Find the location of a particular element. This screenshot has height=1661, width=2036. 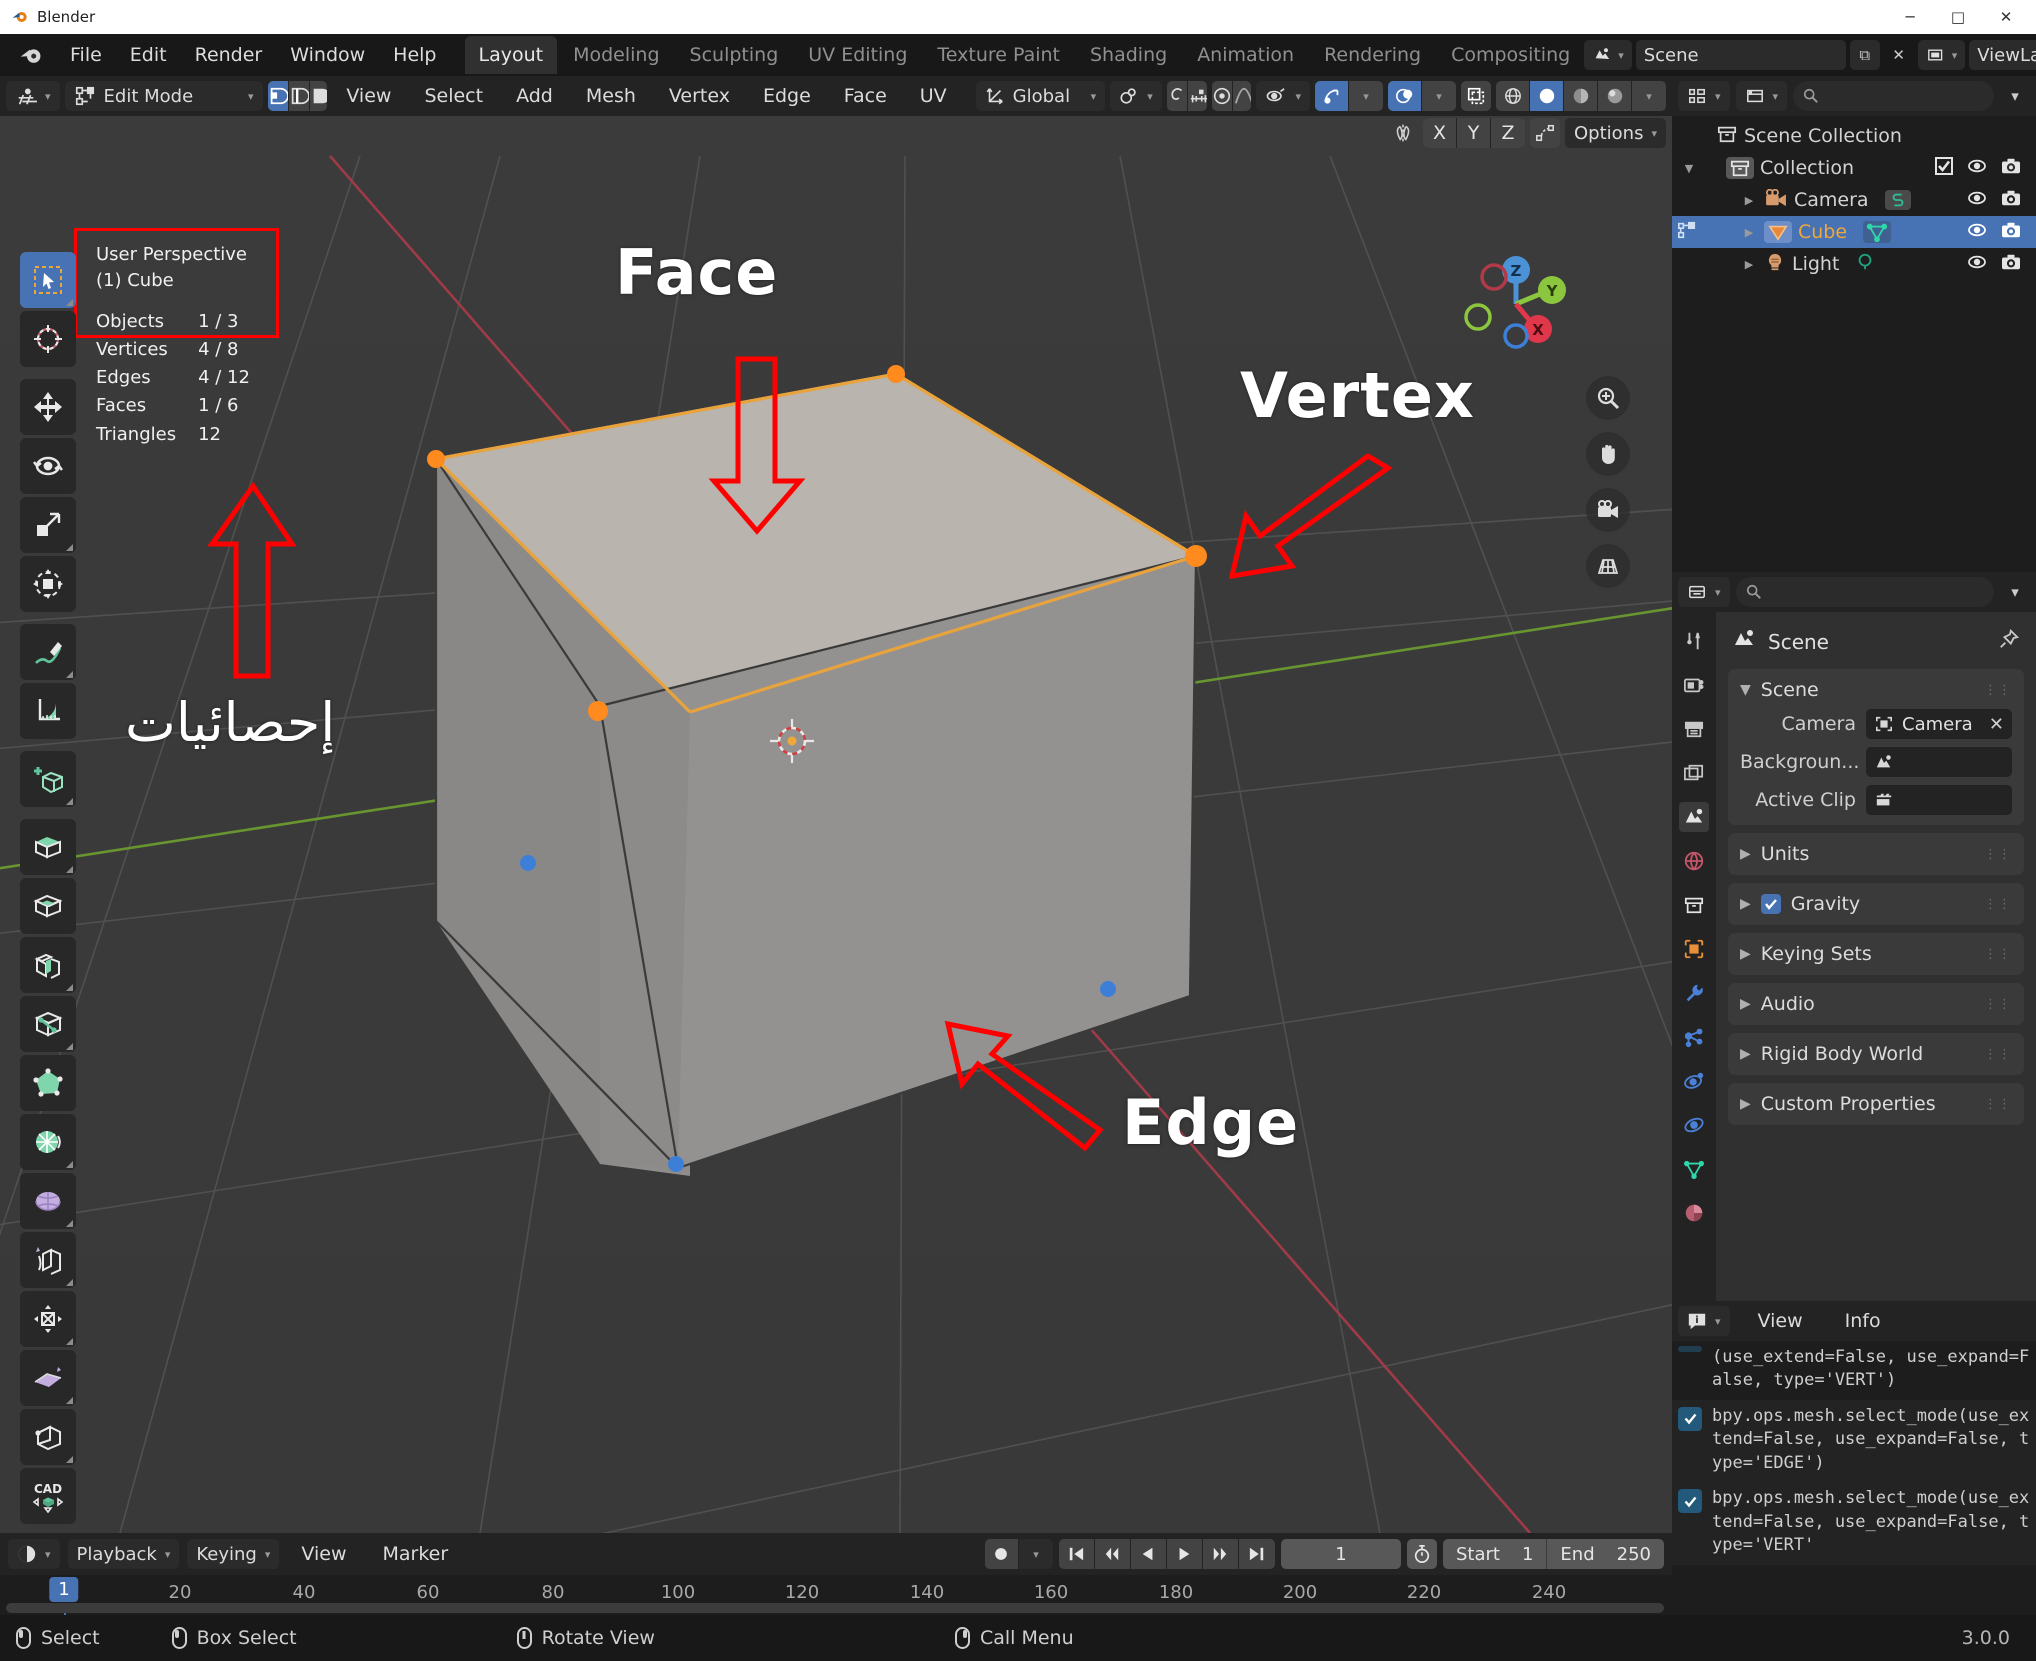

ortho-perspective-icon is located at coordinates (1608, 566).